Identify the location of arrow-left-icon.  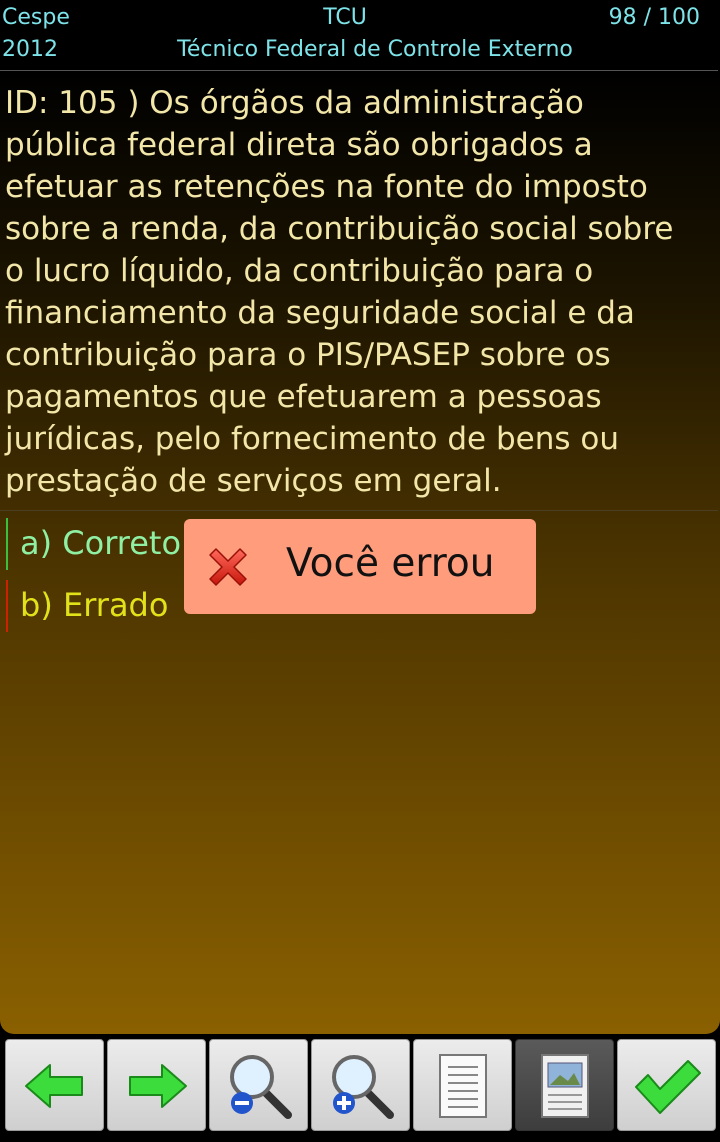
(54, 1086).